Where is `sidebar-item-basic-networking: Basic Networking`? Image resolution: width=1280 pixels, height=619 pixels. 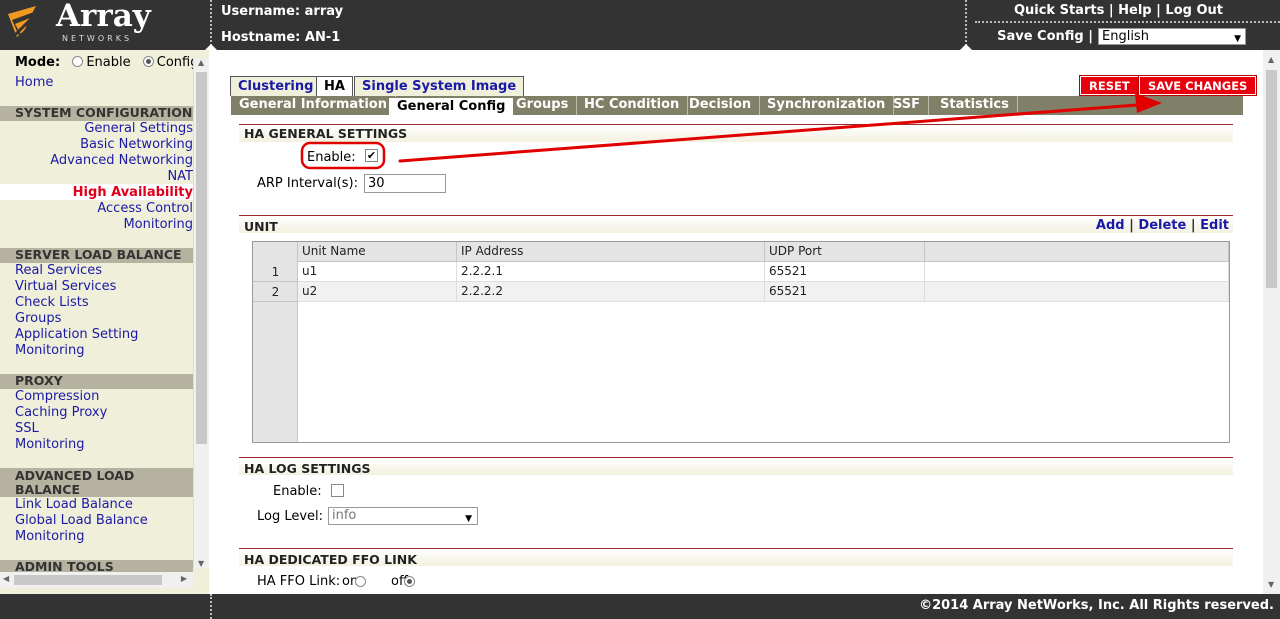
sidebar-item-basic-networking: Basic Networking is located at coordinates (136, 144).